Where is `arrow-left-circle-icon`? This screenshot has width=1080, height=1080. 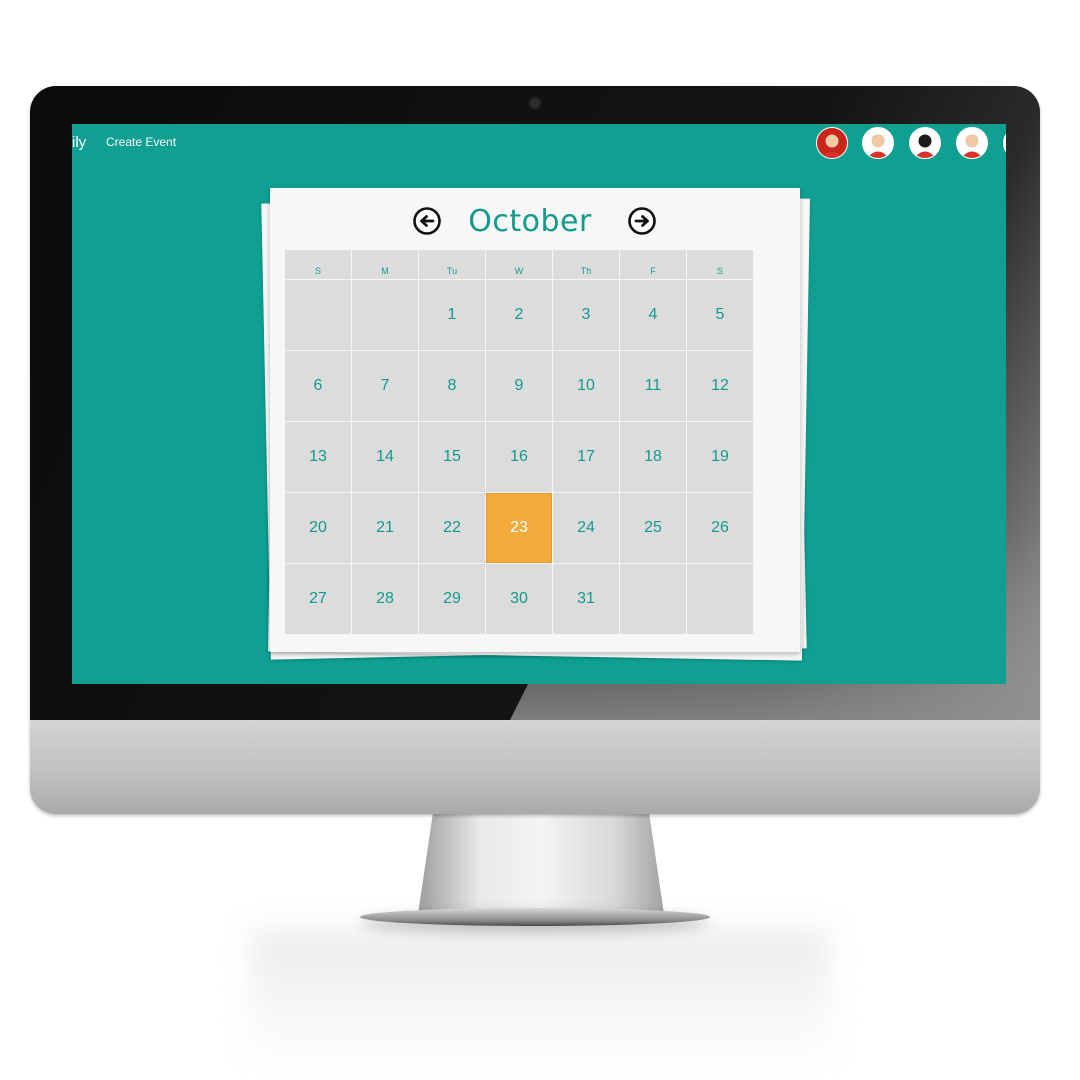 arrow-left-circle-icon is located at coordinates (427, 221).